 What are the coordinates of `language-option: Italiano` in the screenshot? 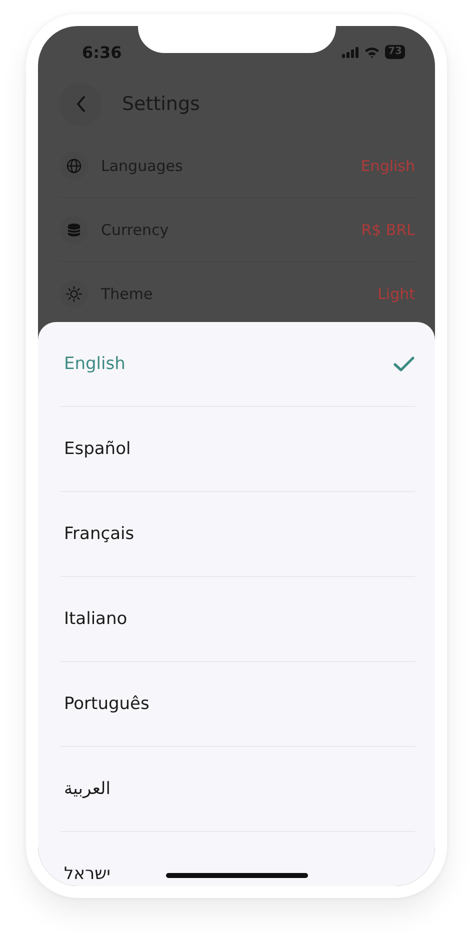 It's located at (237, 619).